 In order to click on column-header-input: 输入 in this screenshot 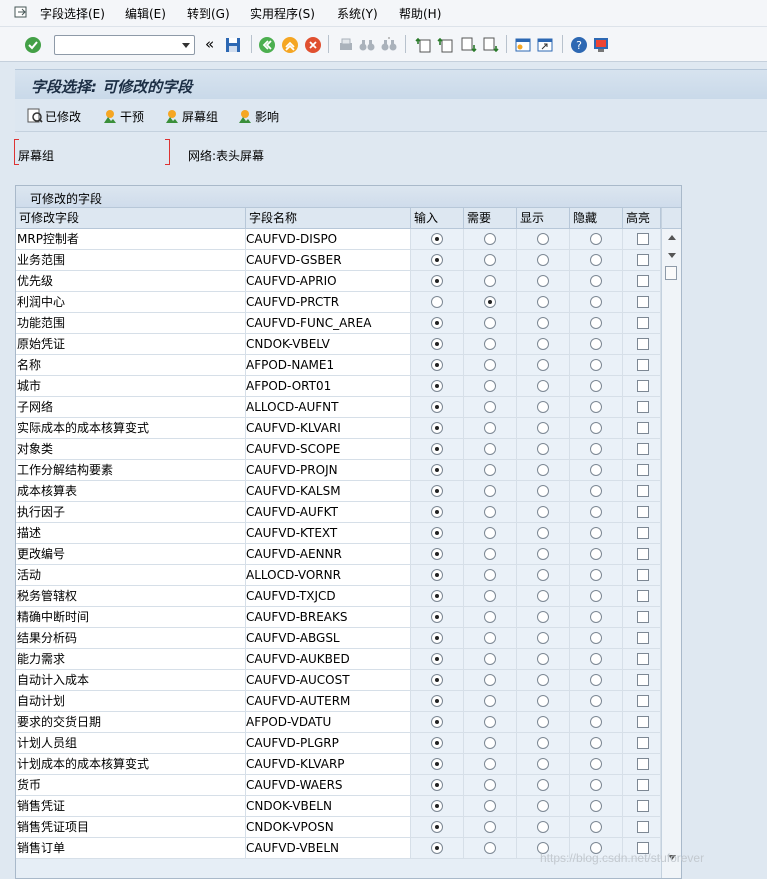, I will do `click(437, 218)`.